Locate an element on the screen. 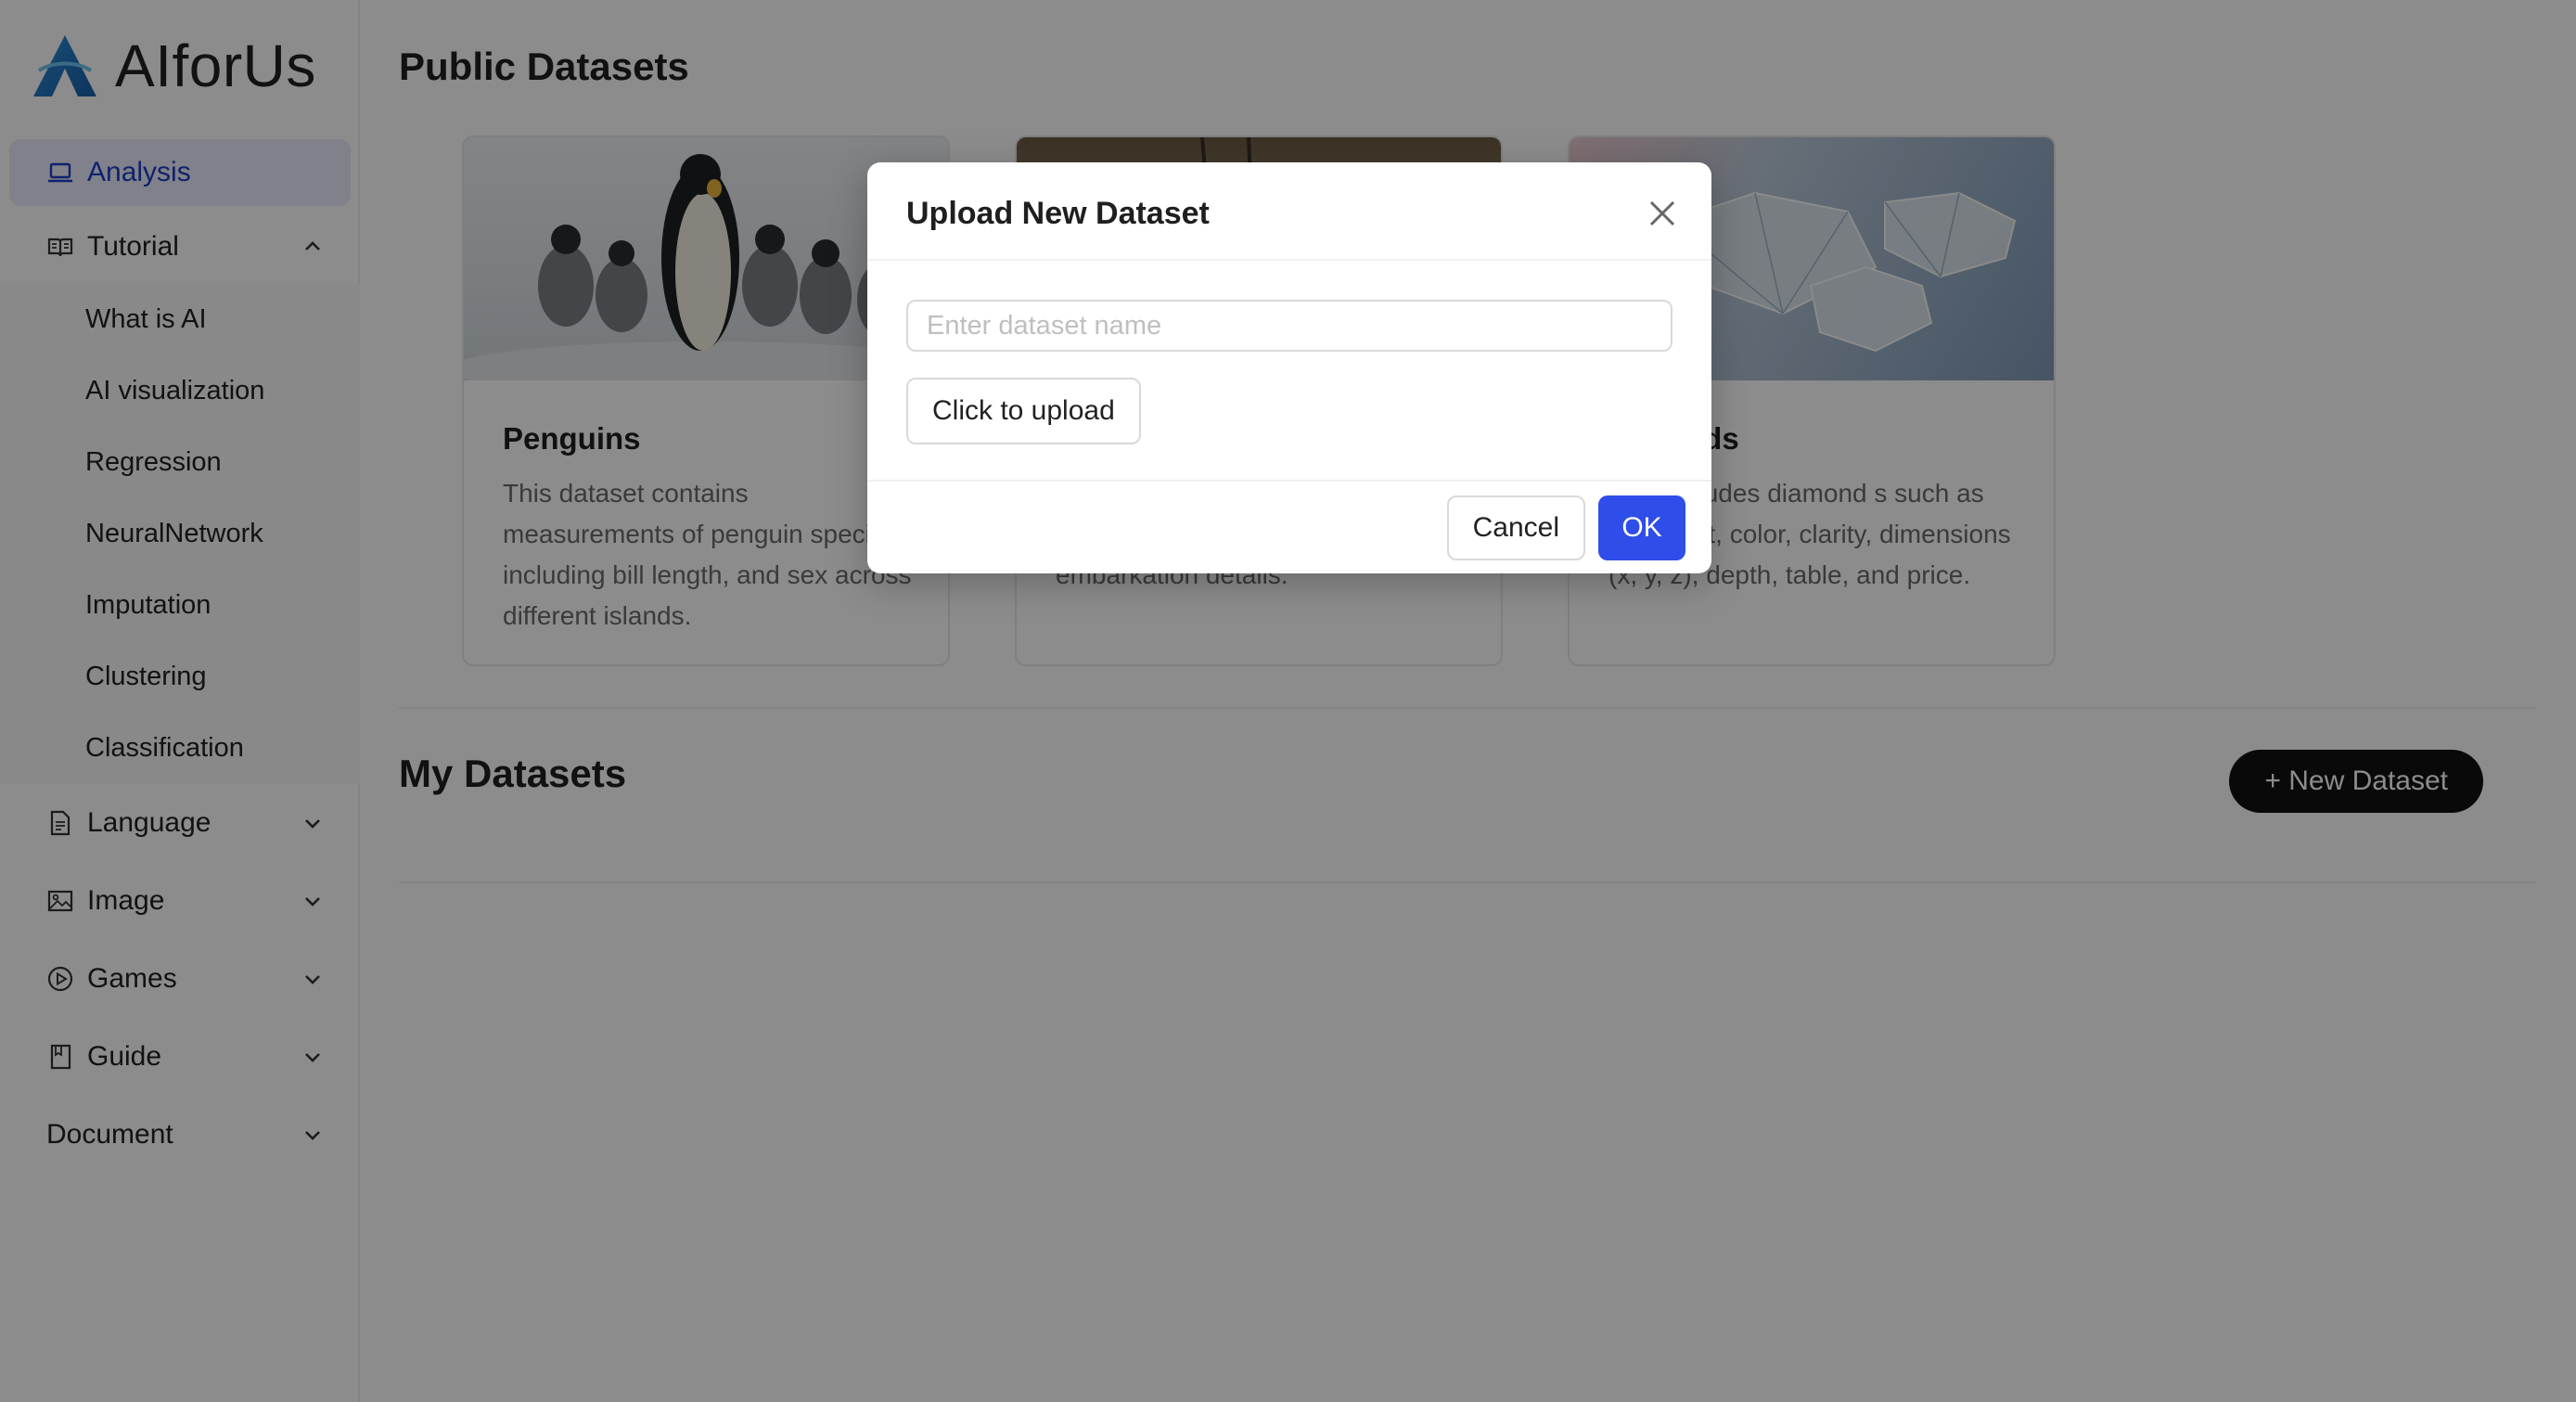  modal-header: Upload New Dataset is located at coordinates (1289, 211).